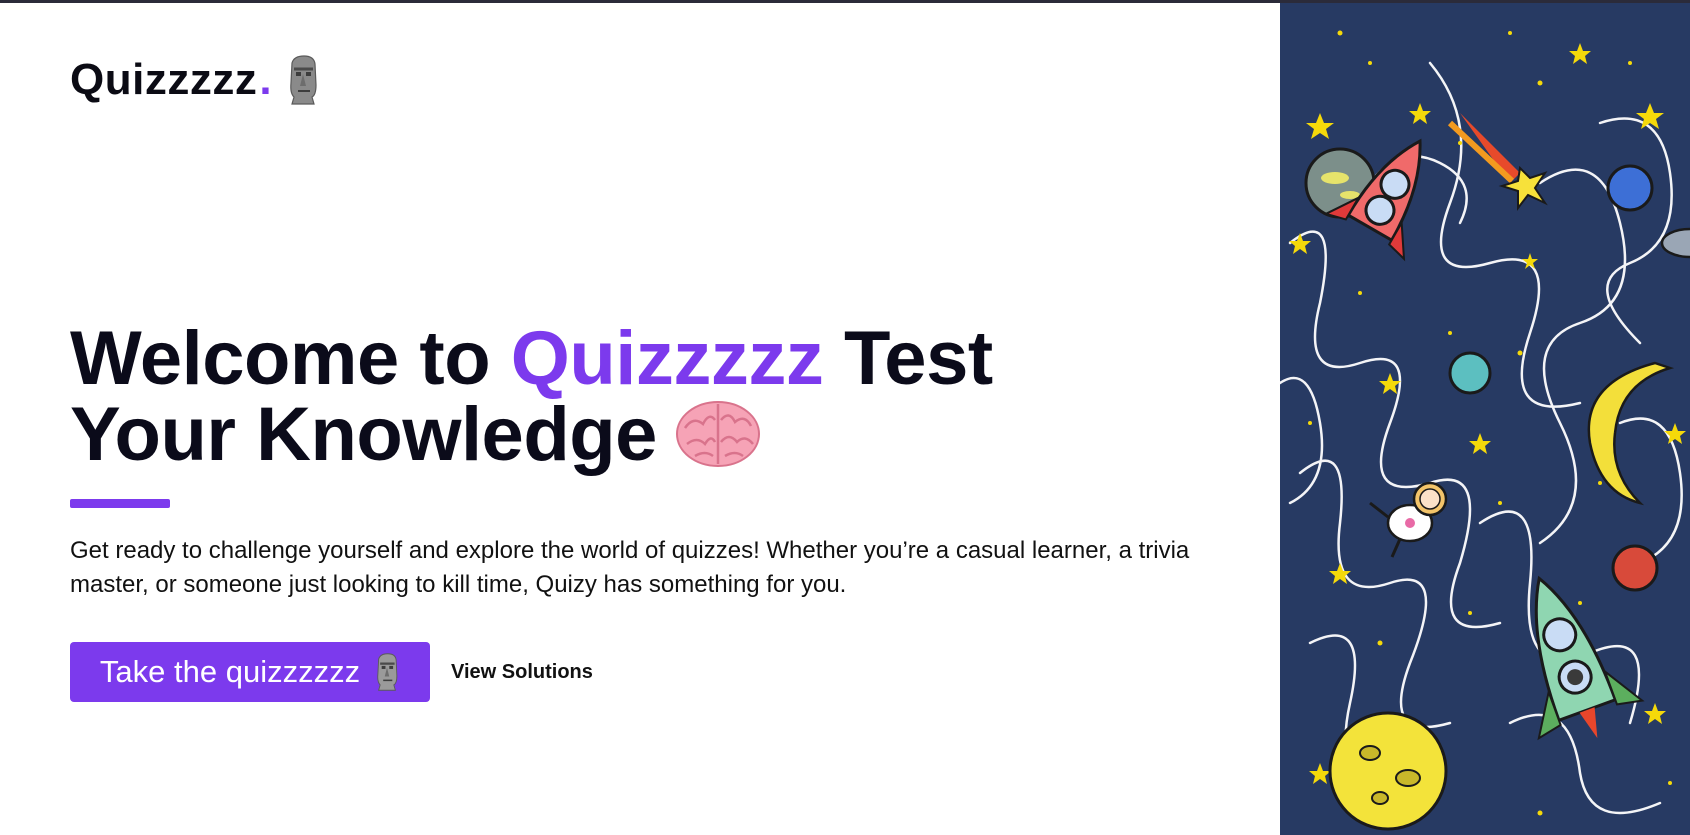 This screenshot has width=1690, height=835. What do you see at coordinates (522, 672) in the screenshot?
I see `view-solutions-link: View Solutions` at bounding box center [522, 672].